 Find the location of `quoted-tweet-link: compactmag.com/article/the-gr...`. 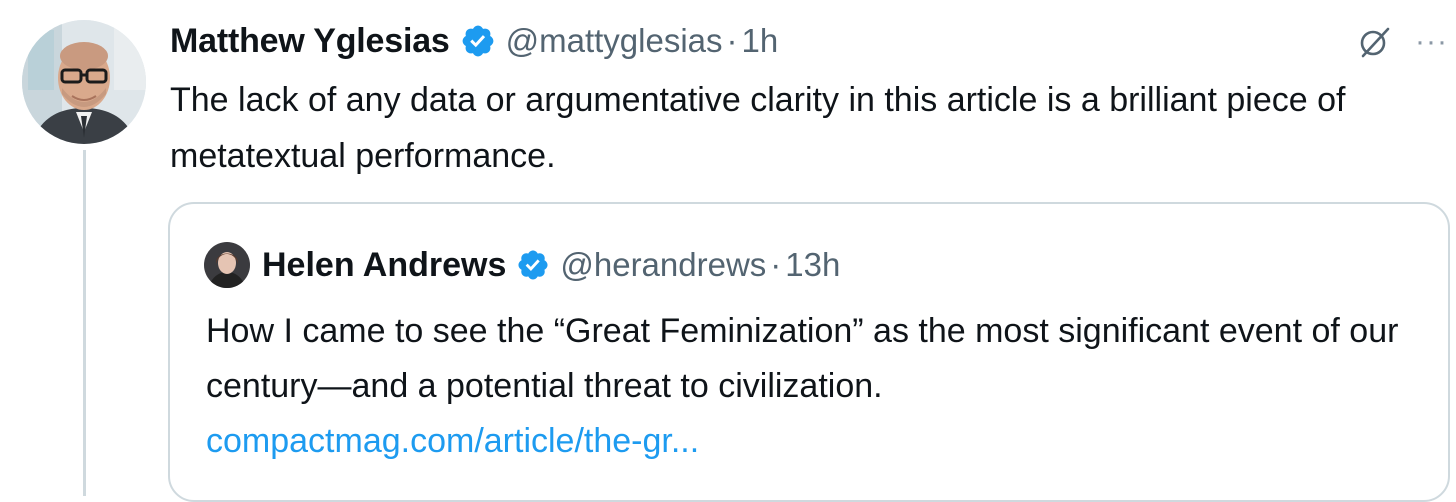

quoted-tweet-link: compactmag.com/article/the-gr... is located at coordinates (816, 441).